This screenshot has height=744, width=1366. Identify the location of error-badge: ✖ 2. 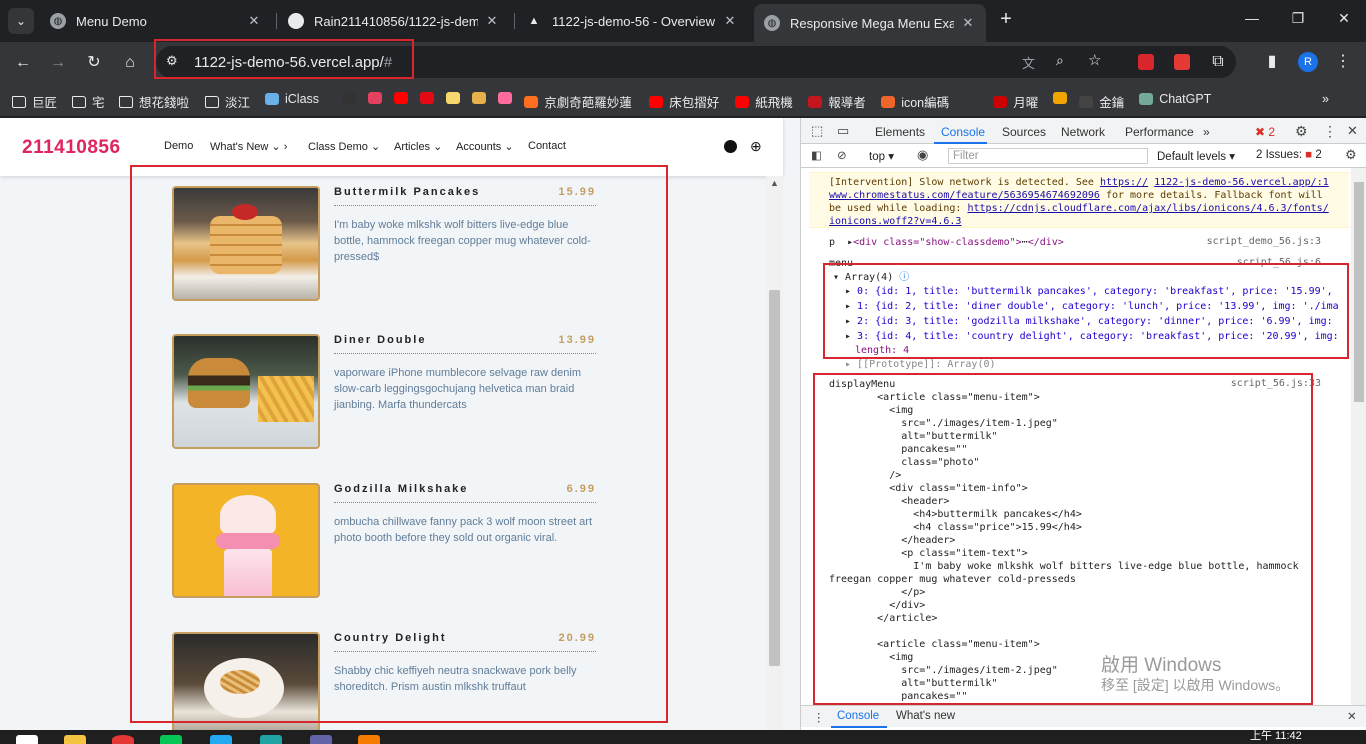
(1265, 132).